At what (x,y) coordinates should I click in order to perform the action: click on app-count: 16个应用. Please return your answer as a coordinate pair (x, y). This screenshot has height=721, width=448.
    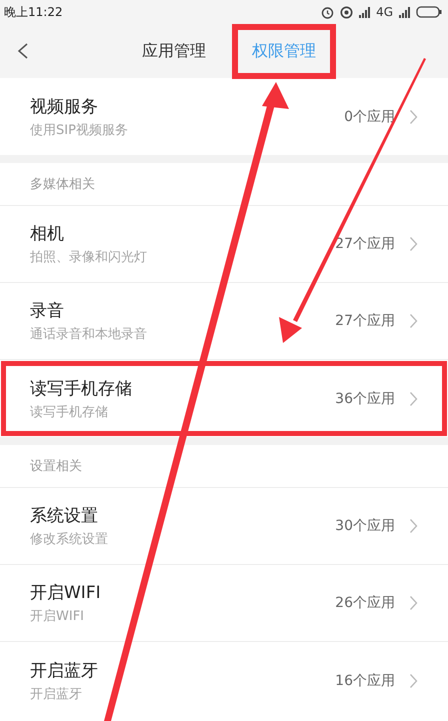
    Looking at the image, I should click on (365, 681).